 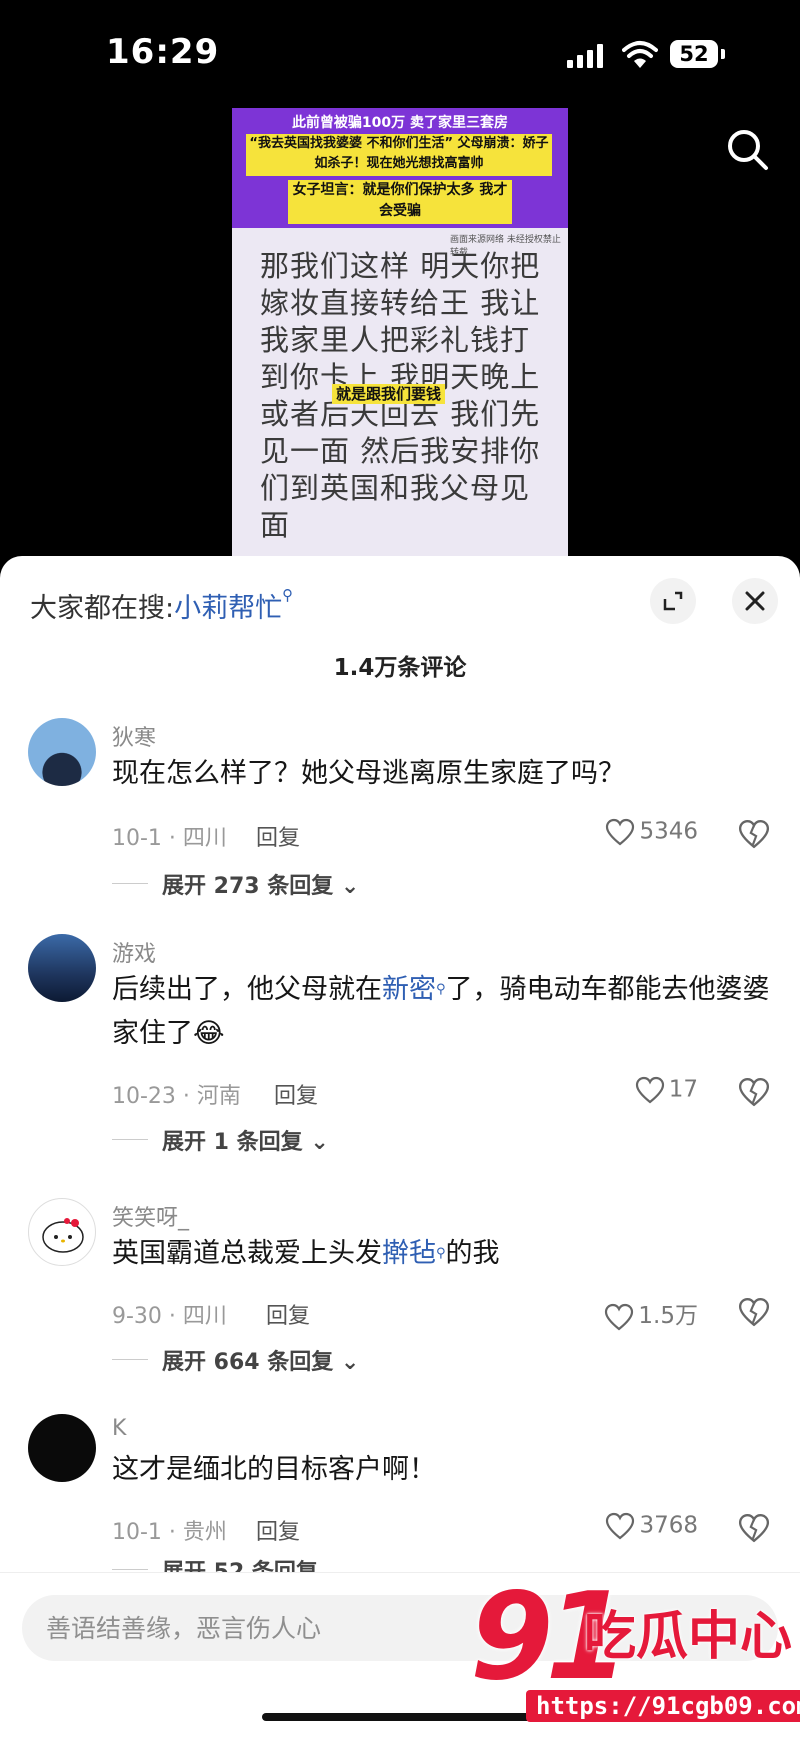 I want to click on comment-meta: 9-30 · 四川, so click(x=169, y=1316).